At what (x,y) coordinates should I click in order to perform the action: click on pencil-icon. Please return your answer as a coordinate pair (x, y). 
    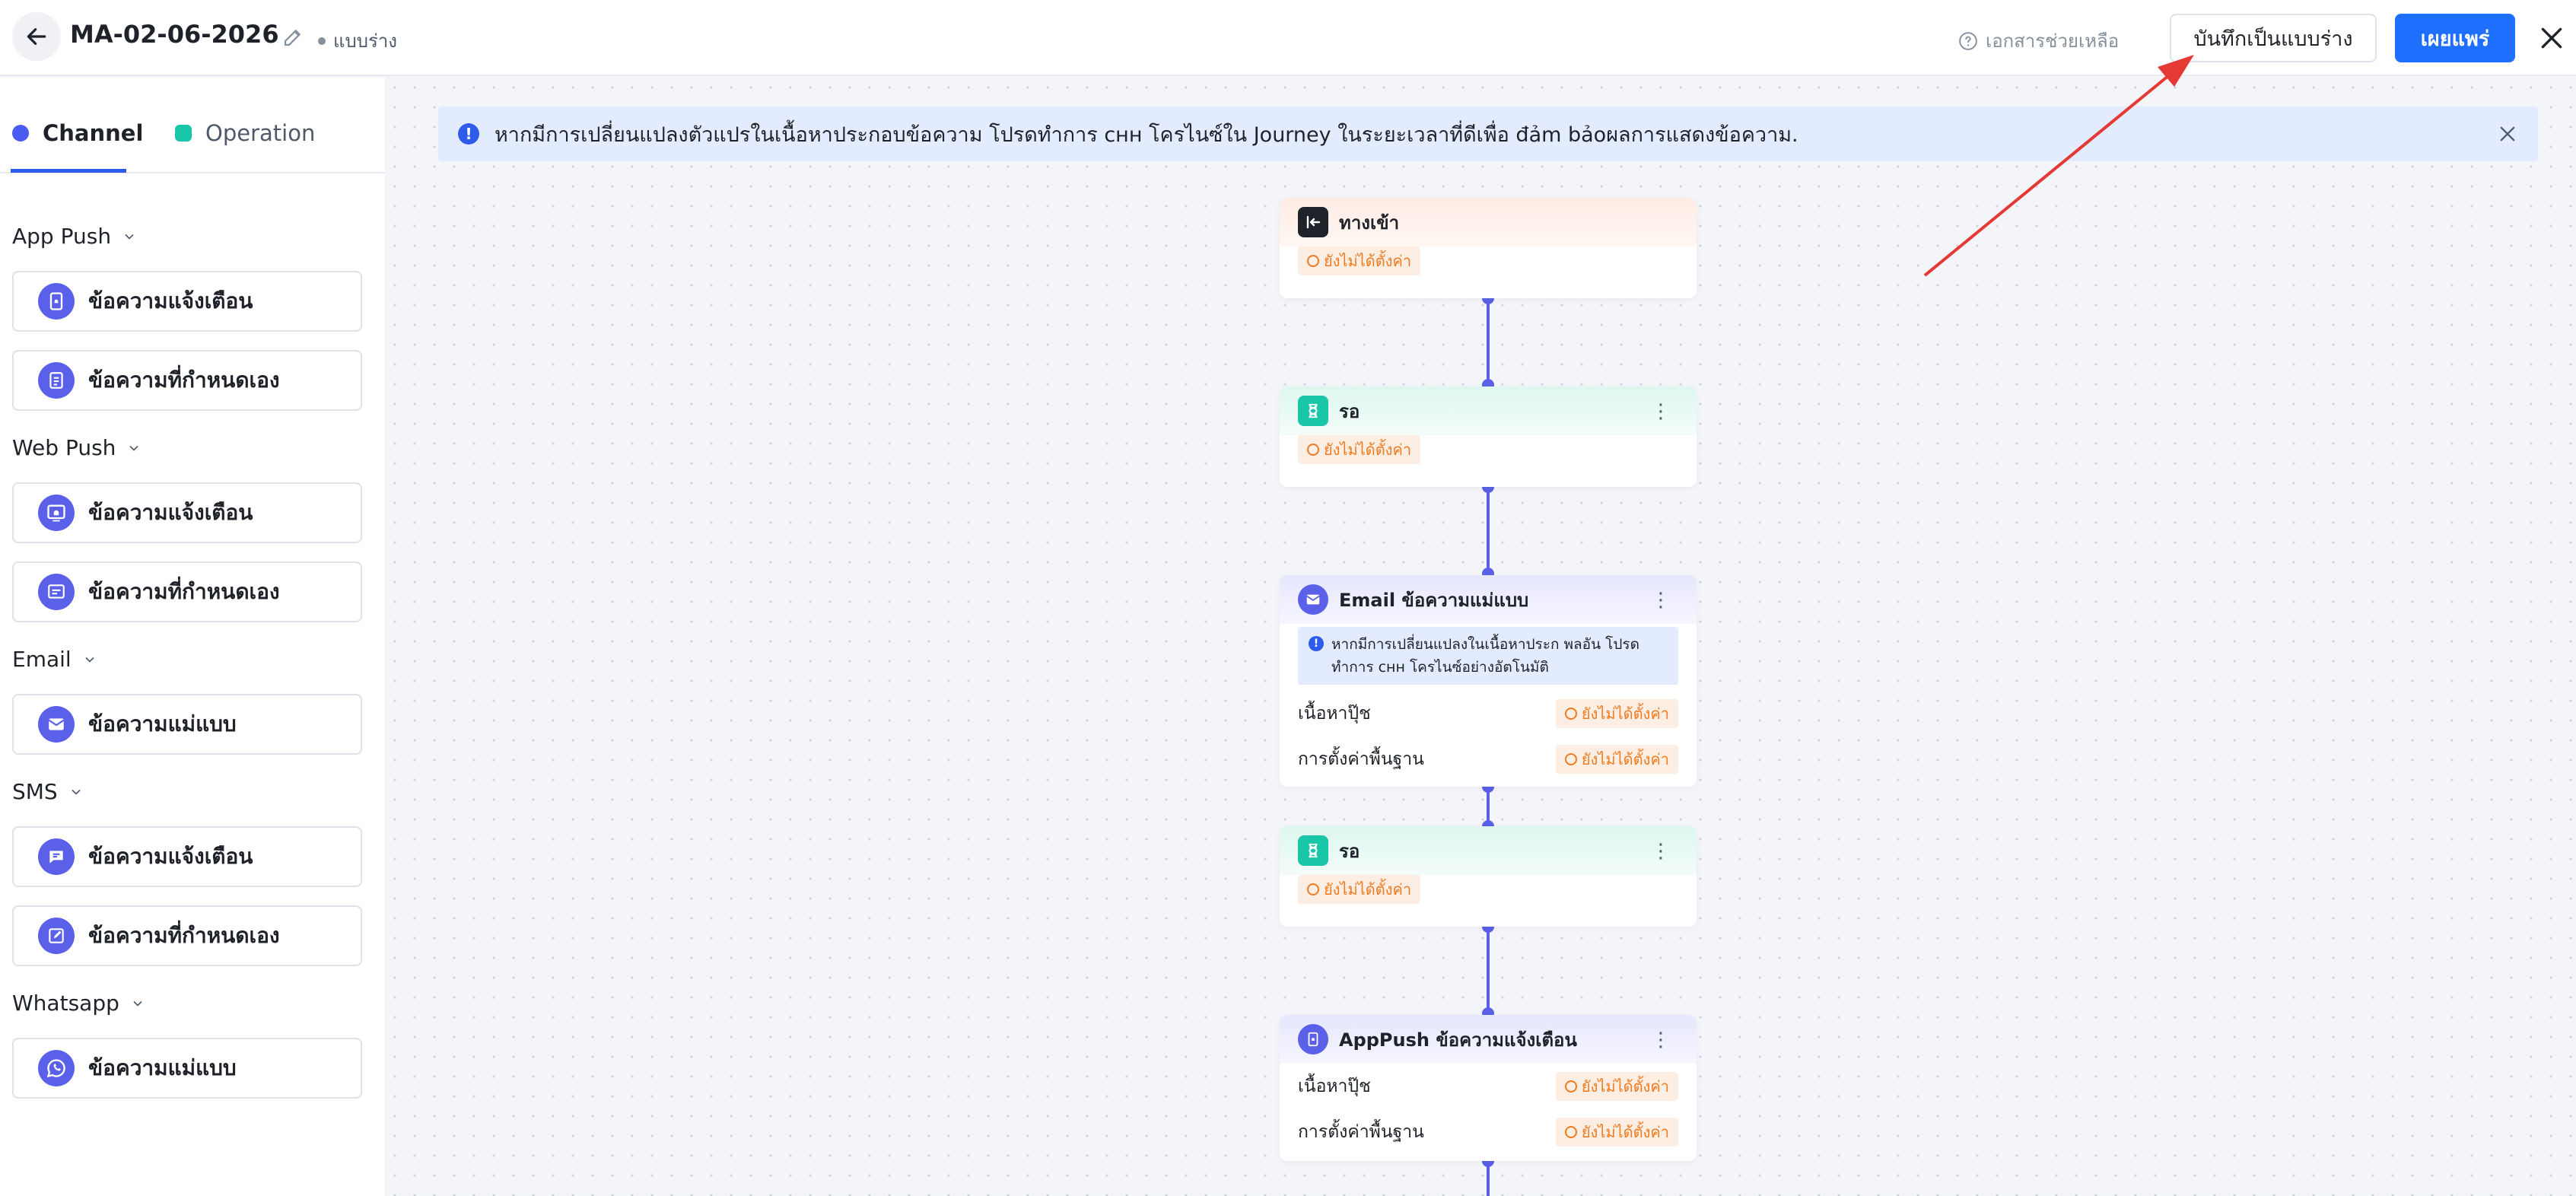
    Looking at the image, I should click on (292, 38).